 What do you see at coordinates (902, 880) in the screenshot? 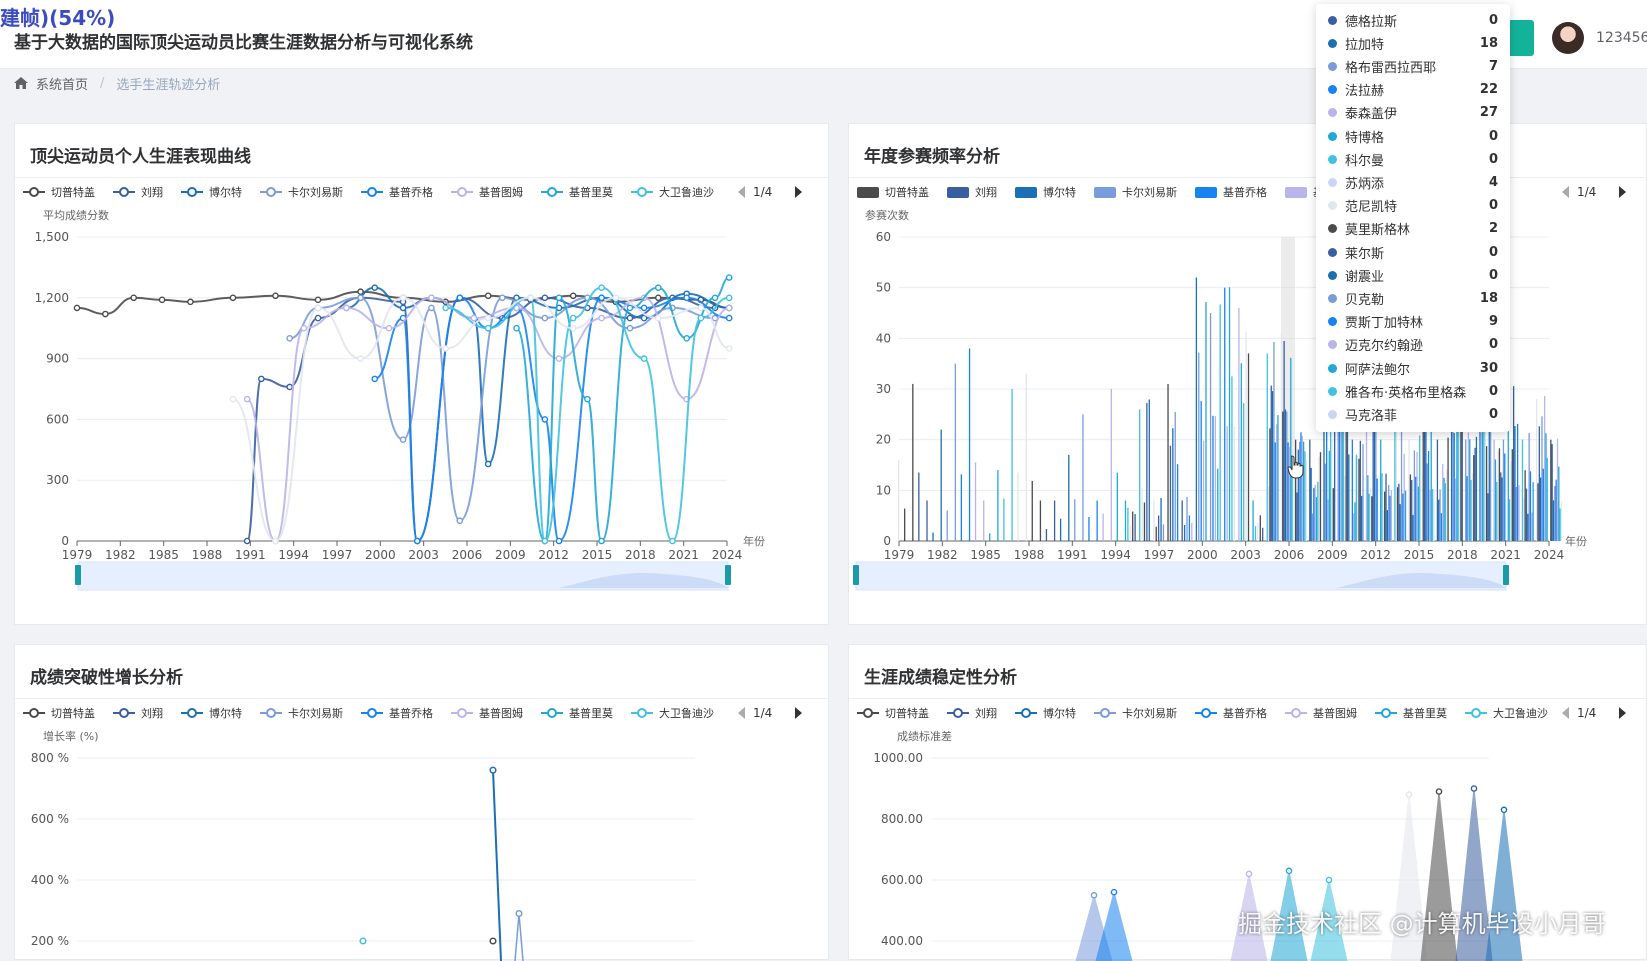
I see `y-tick-label: 600.00` at bounding box center [902, 880].